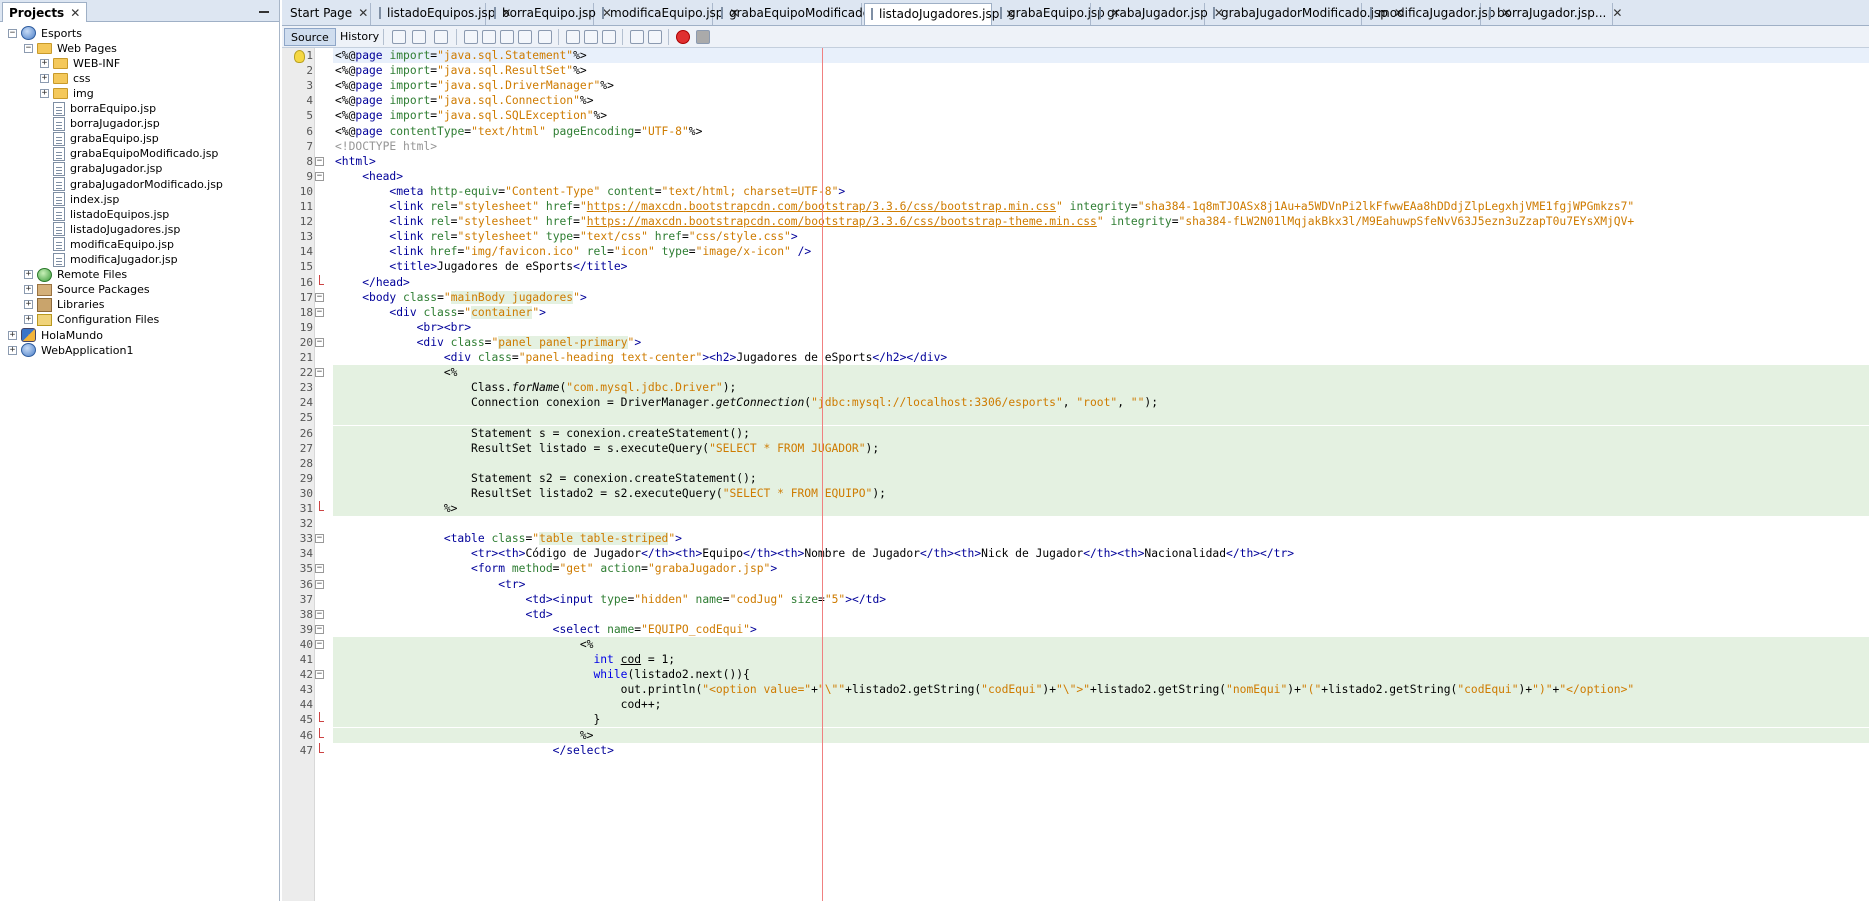 This screenshot has width=1869, height=901. What do you see at coordinates (1084, 509) in the screenshot?
I see `code-line: 31 %>` at bounding box center [1084, 509].